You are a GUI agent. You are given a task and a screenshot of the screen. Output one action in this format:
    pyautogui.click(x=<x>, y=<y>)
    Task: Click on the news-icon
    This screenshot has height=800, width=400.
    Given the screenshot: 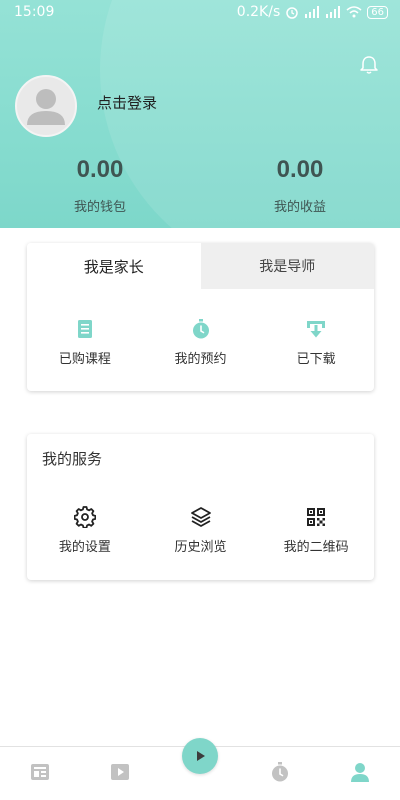 What is the action you would take?
    pyautogui.click(x=40, y=772)
    